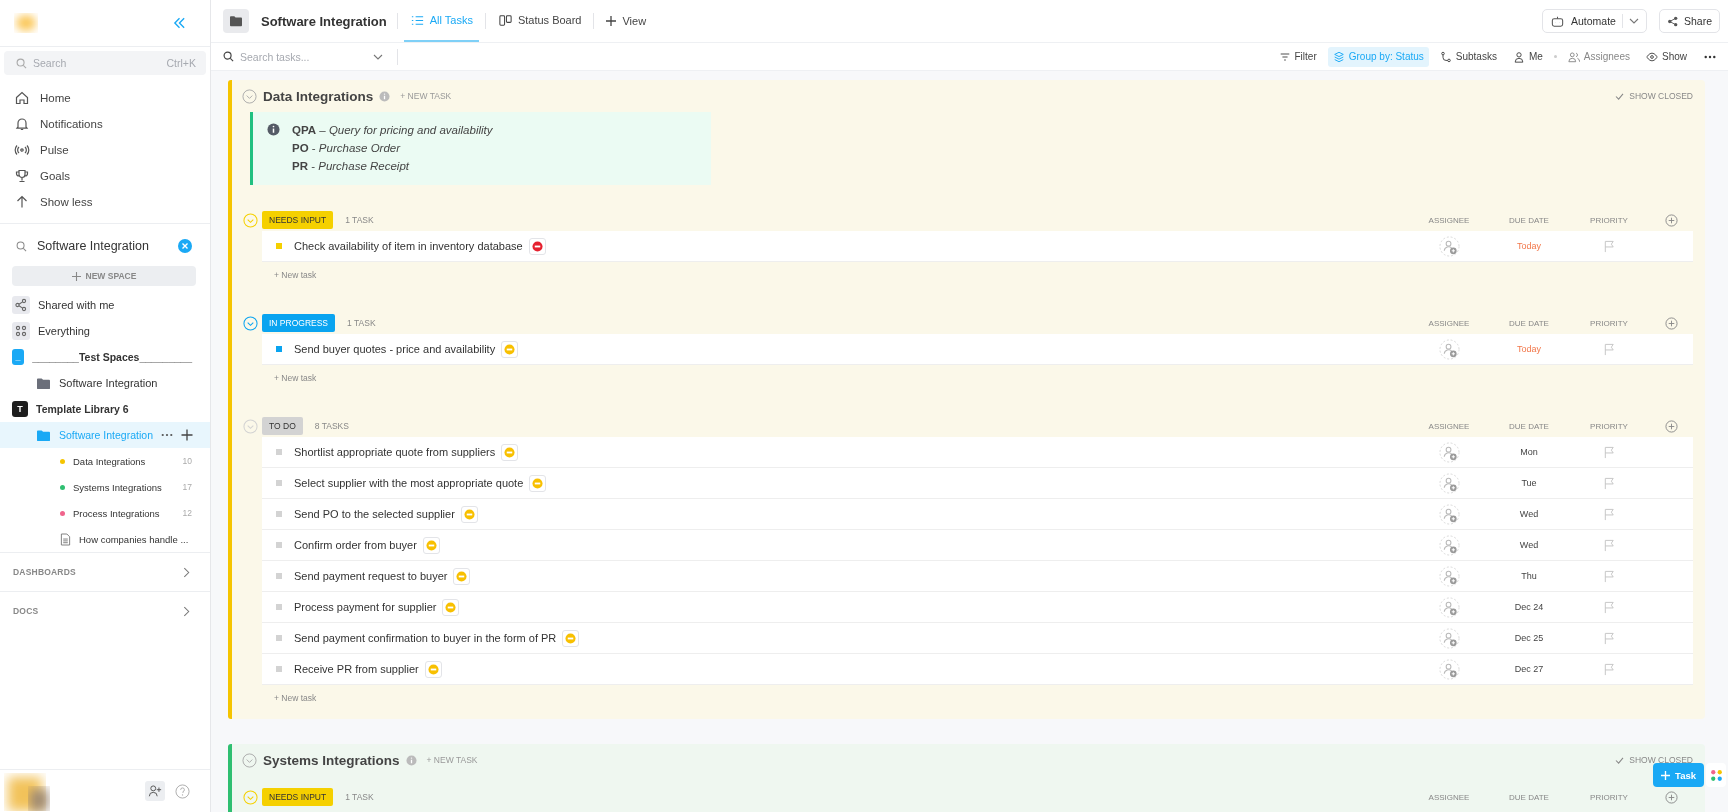  What do you see at coordinates (977, 576) in the screenshot?
I see `task-row: Send payment request to buyer Thu` at bounding box center [977, 576].